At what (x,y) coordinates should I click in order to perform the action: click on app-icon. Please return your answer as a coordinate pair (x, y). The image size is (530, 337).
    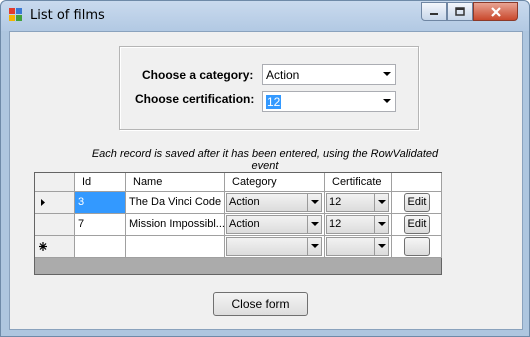
    Looking at the image, I should click on (15, 14).